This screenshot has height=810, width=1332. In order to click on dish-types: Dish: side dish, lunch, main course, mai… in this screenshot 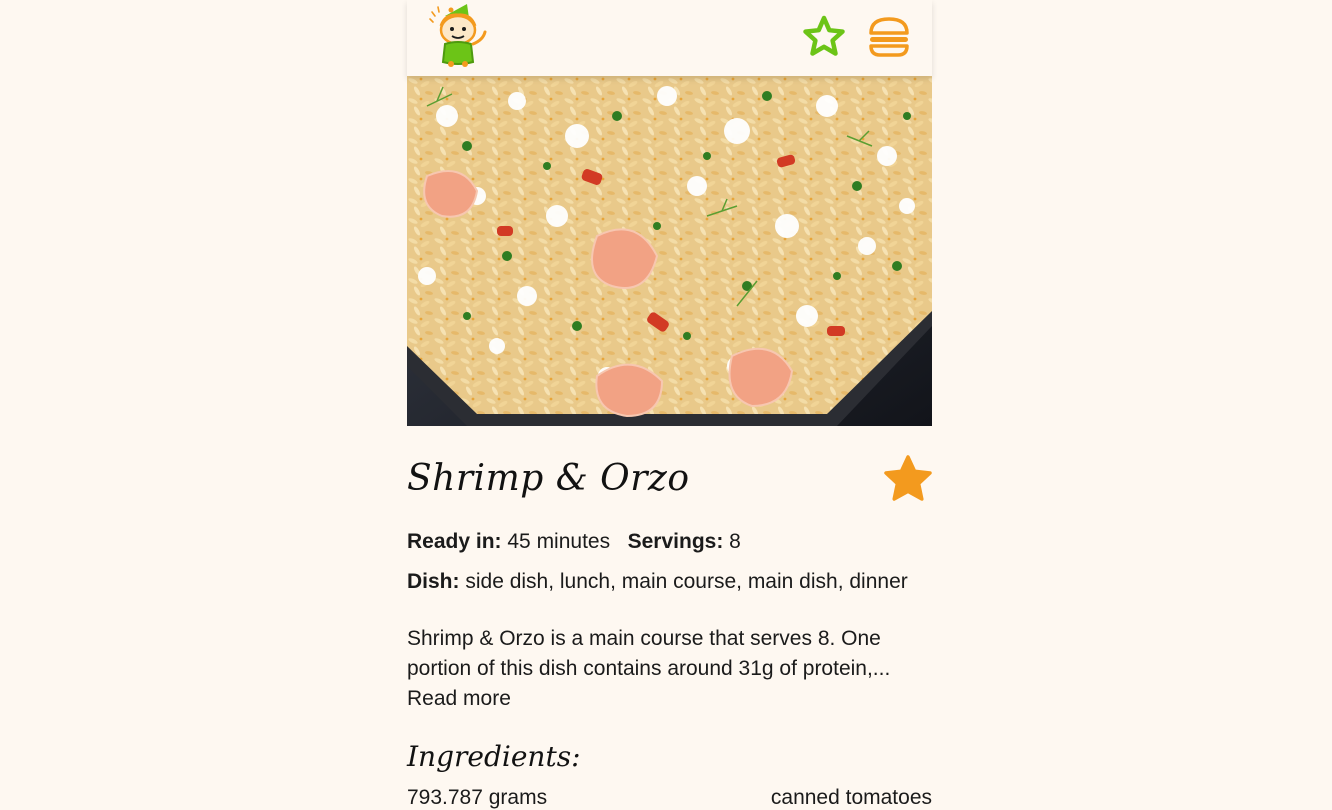, I will do `click(677, 582)`.